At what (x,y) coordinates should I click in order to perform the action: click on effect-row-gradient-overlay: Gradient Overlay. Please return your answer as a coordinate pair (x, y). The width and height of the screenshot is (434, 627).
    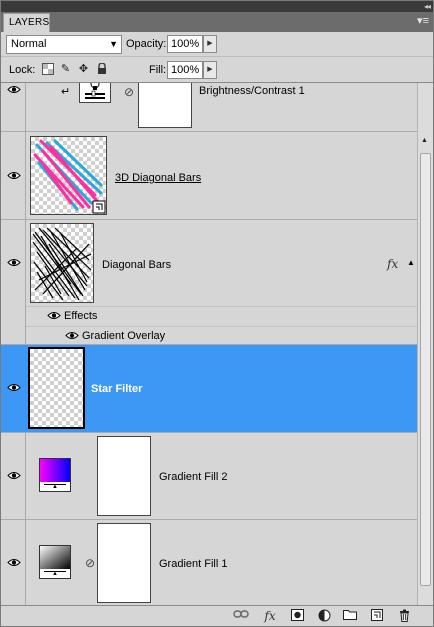
    Looking at the image, I should click on (221, 335).